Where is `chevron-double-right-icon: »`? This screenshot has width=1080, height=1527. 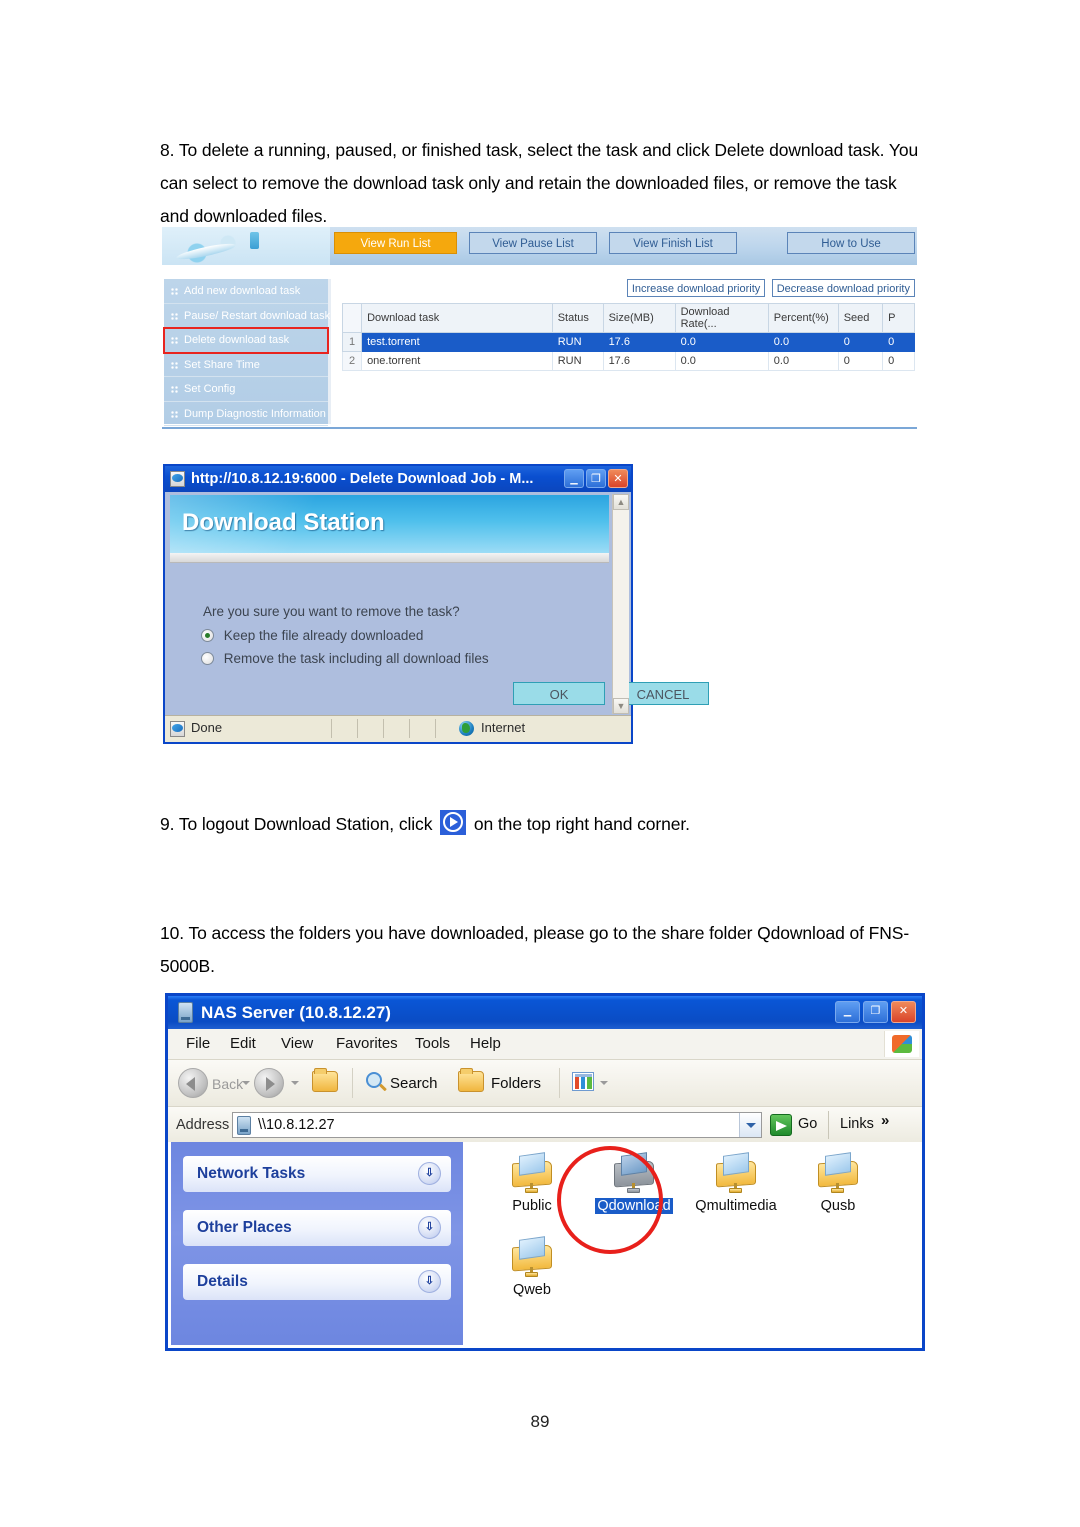 chevron-double-right-icon: » is located at coordinates (885, 1120).